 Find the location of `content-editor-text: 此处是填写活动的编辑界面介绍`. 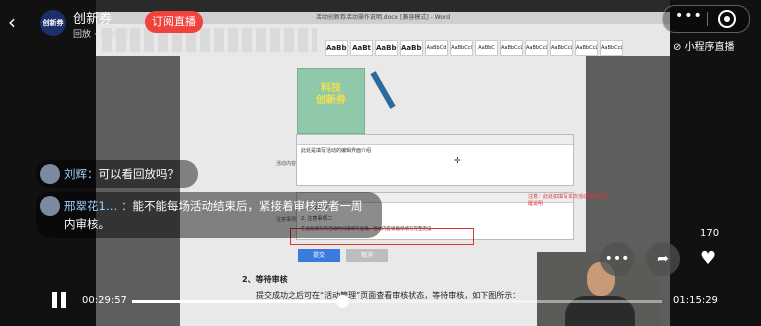

content-editor-text: 此处是填写活动的编辑界面介绍 is located at coordinates (336, 151).